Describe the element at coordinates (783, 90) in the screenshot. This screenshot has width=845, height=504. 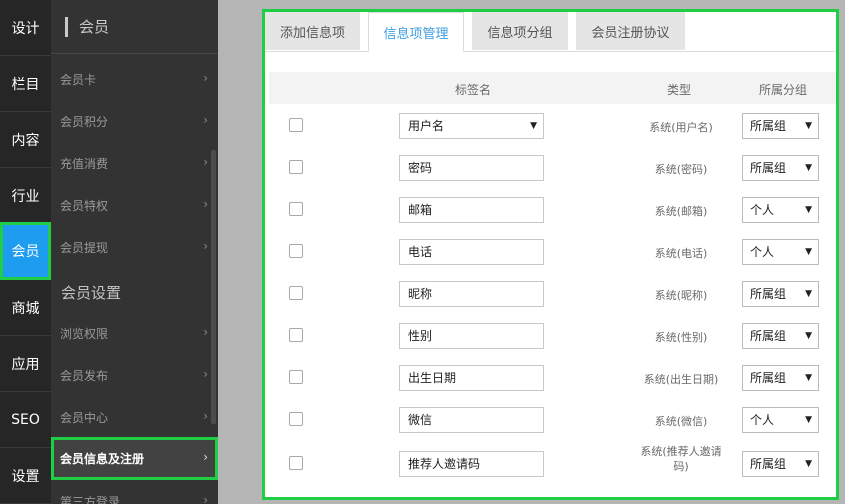
I see `header-group: 所属分组` at that location.